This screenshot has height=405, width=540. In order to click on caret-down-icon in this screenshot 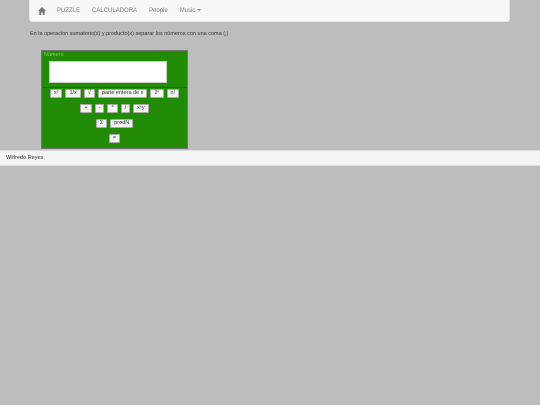, I will do `click(199, 9)`.